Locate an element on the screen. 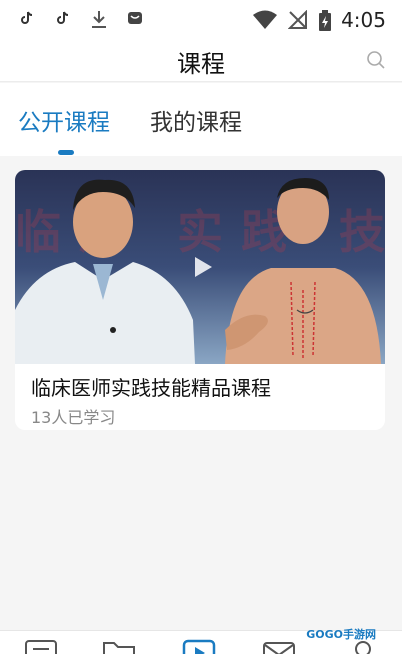  status-time: 4:05 is located at coordinates (363, 20).